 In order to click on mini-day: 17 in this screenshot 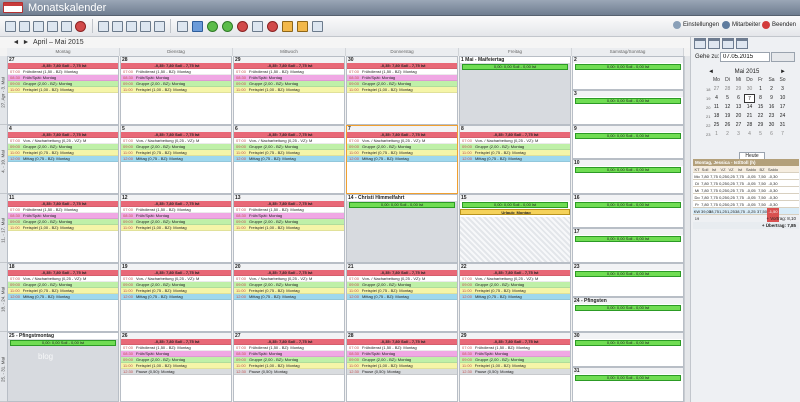, I will do `click(782, 107)`.